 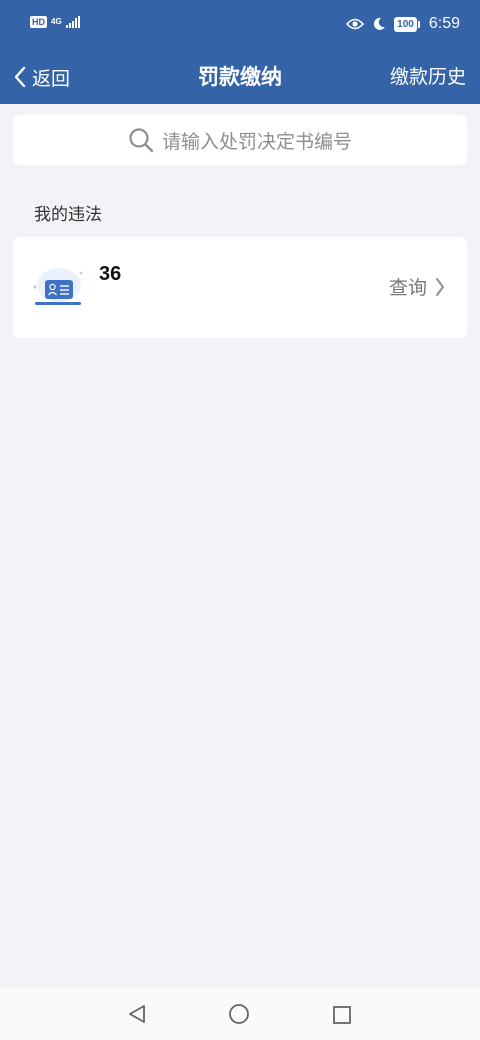 What do you see at coordinates (68, 215) in the screenshot?
I see `section-title-my-violations: 我的违法` at bounding box center [68, 215].